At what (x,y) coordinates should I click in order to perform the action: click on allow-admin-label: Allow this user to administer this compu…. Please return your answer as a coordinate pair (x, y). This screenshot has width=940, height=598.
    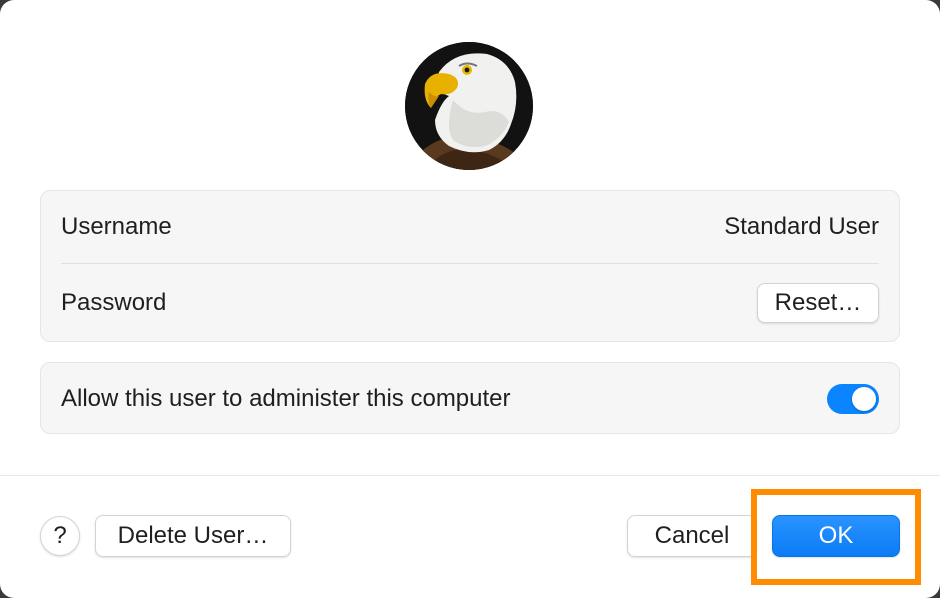
    Looking at the image, I should click on (286, 398).